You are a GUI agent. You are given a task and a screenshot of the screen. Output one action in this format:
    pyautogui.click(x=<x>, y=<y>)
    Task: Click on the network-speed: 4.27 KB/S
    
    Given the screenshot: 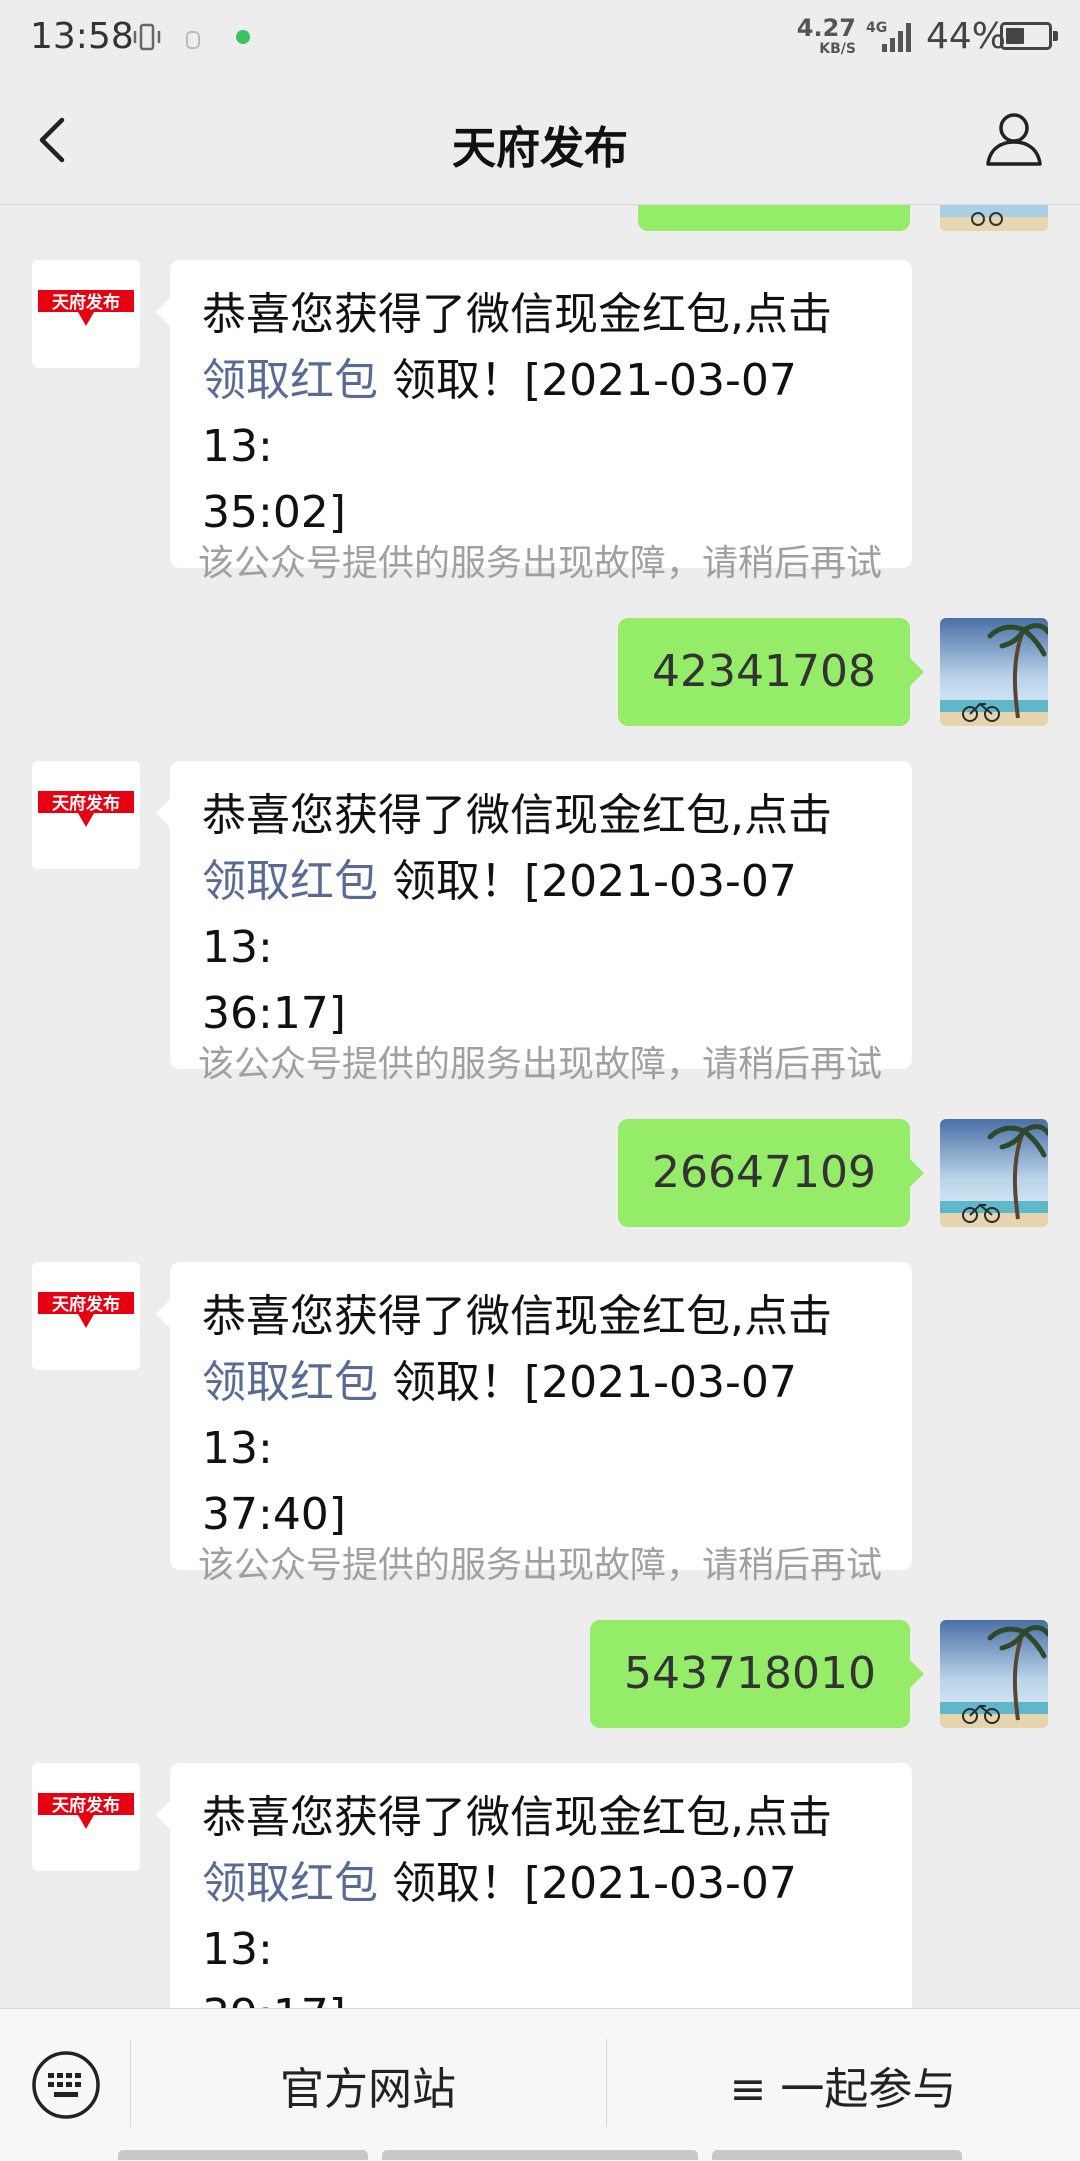 What is the action you would take?
    pyautogui.click(x=826, y=35)
    